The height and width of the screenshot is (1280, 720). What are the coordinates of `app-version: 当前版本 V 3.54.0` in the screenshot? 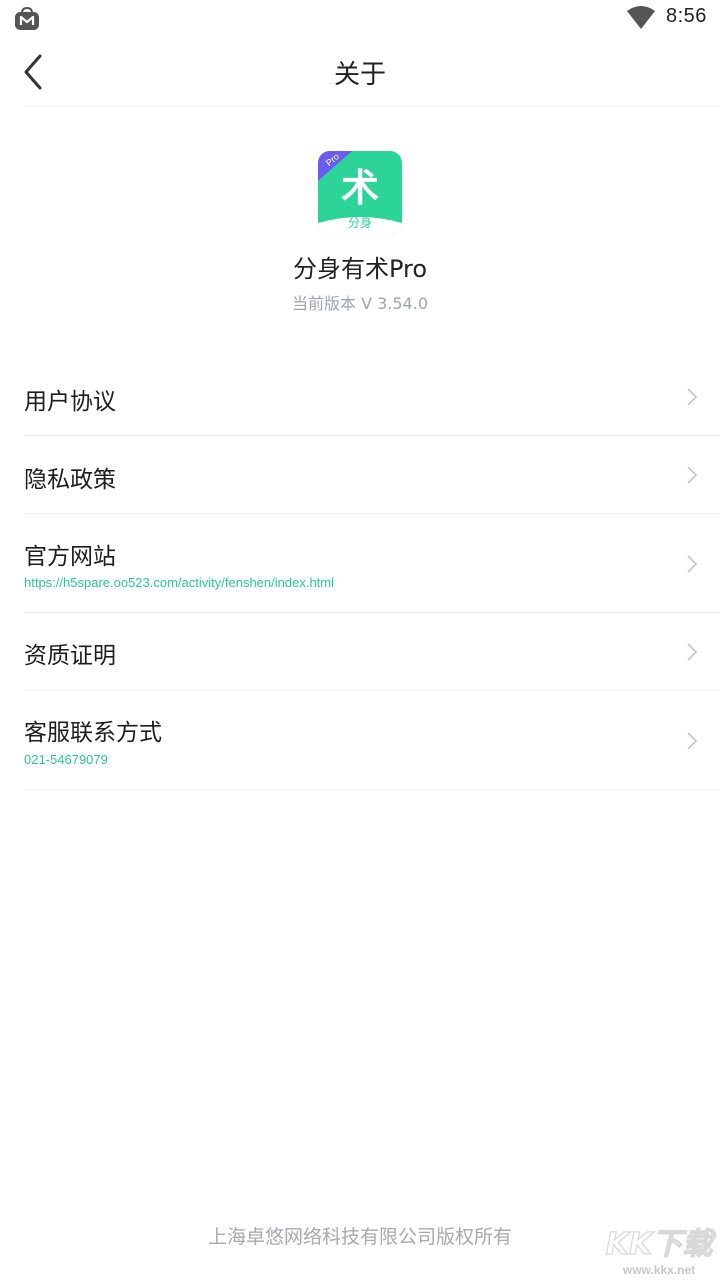 It's located at (359, 303).